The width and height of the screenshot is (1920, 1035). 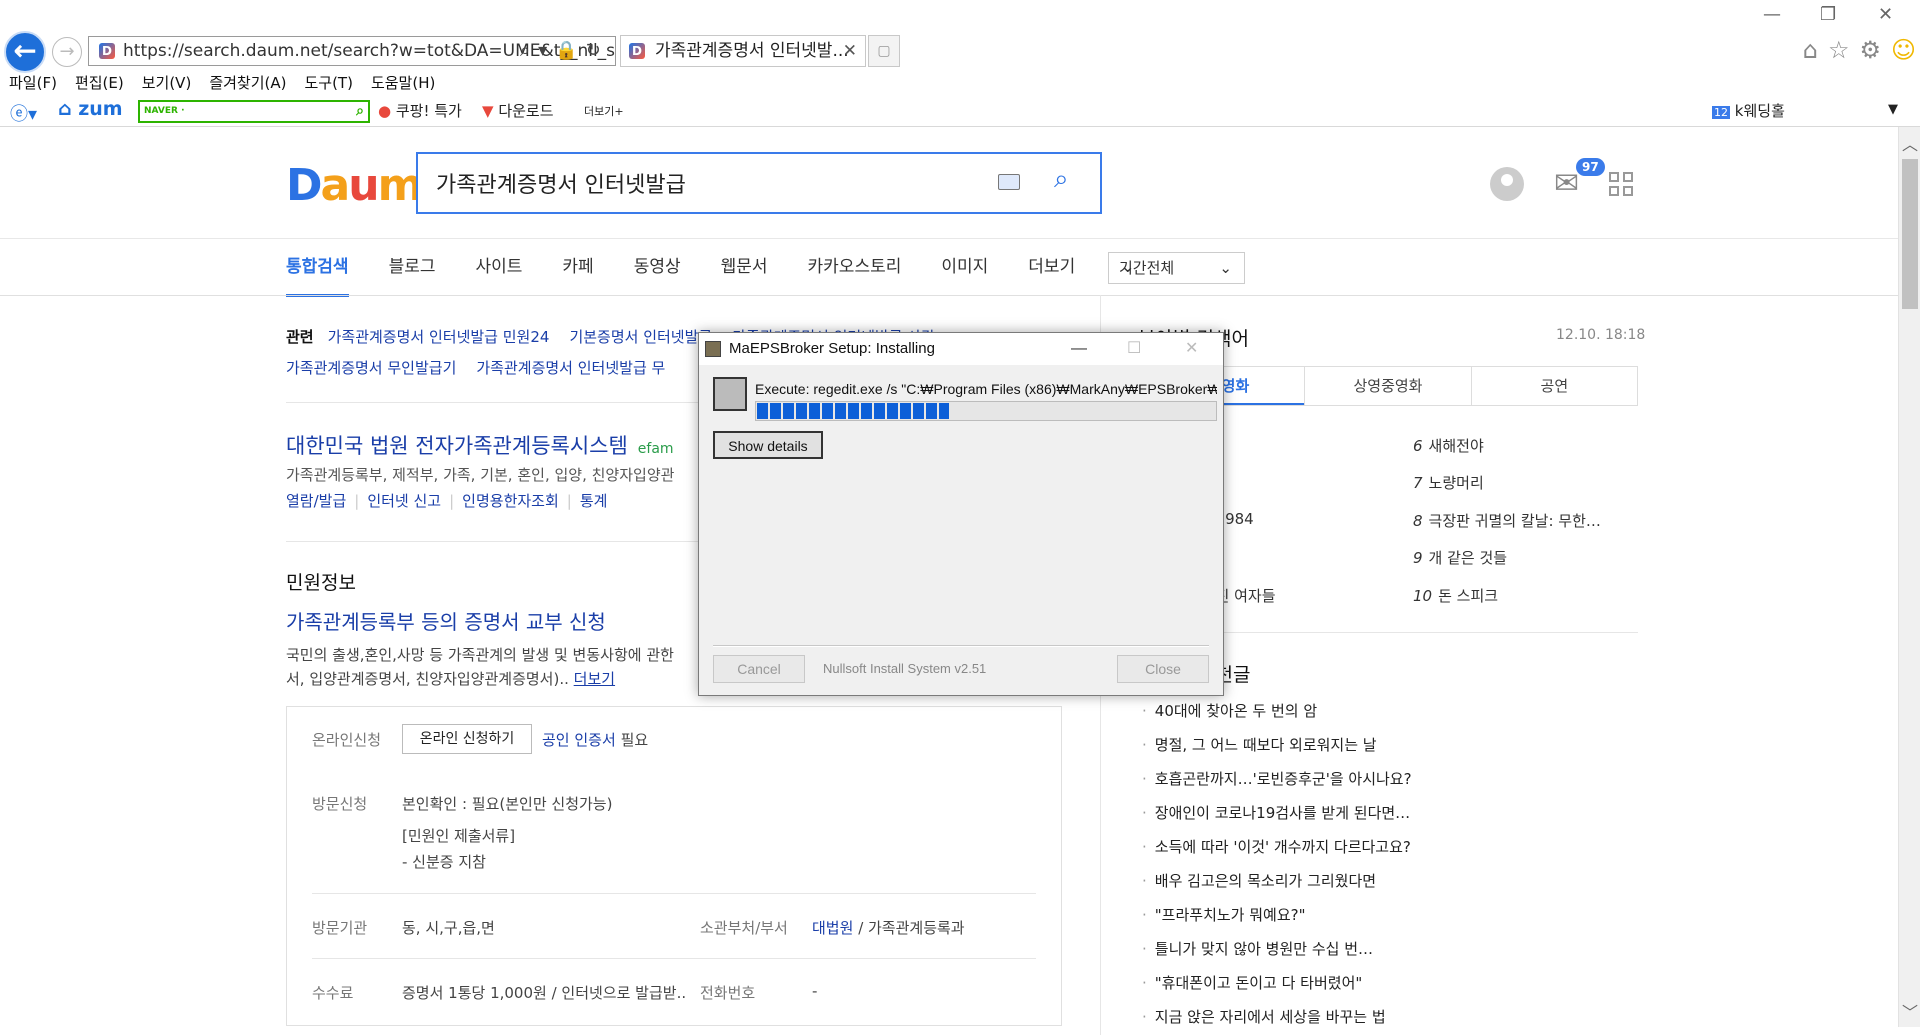 What do you see at coordinates (657, 274) in the screenshot?
I see `tab-video: 동영상` at bounding box center [657, 274].